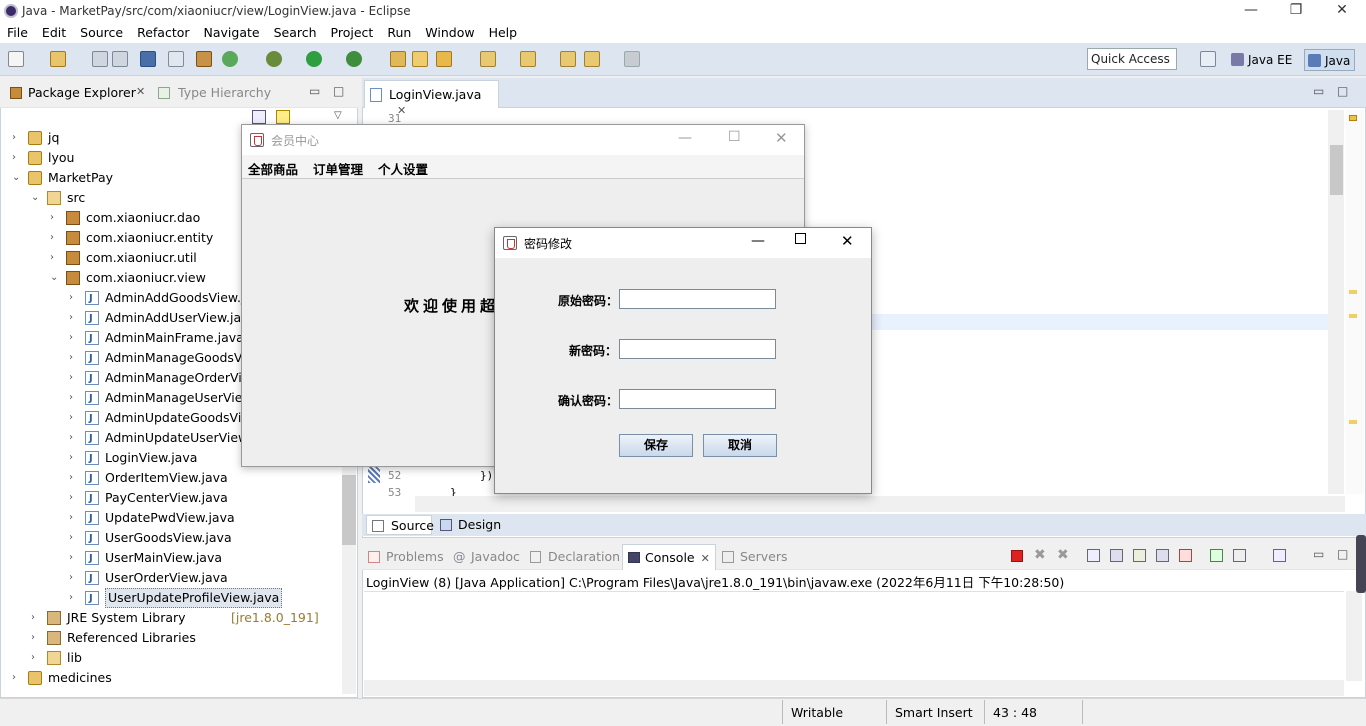 The width and height of the screenshot is (1366, 726). Describe the element at coordinates (163, 31) in the screenshot. I see `menu-refactor: Refactor` at that location.